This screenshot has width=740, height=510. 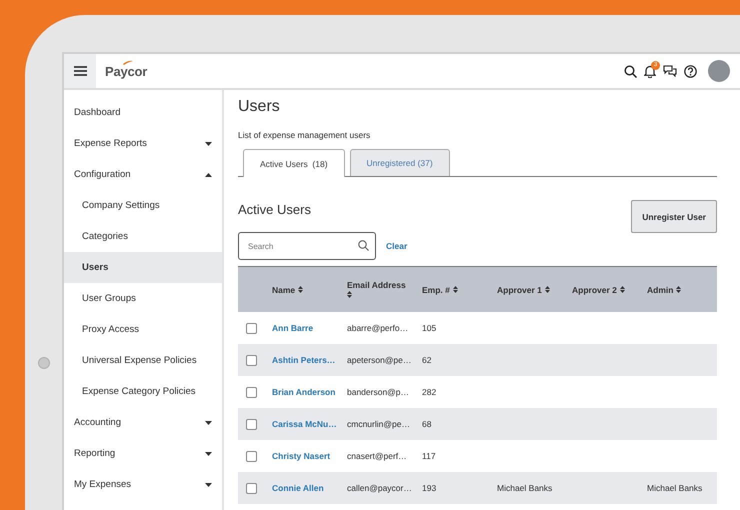 What do you see at coordinates (400, 162) in the screenshot?
I see `tab: Unregistered (37)` at bounding box center [400, 162].